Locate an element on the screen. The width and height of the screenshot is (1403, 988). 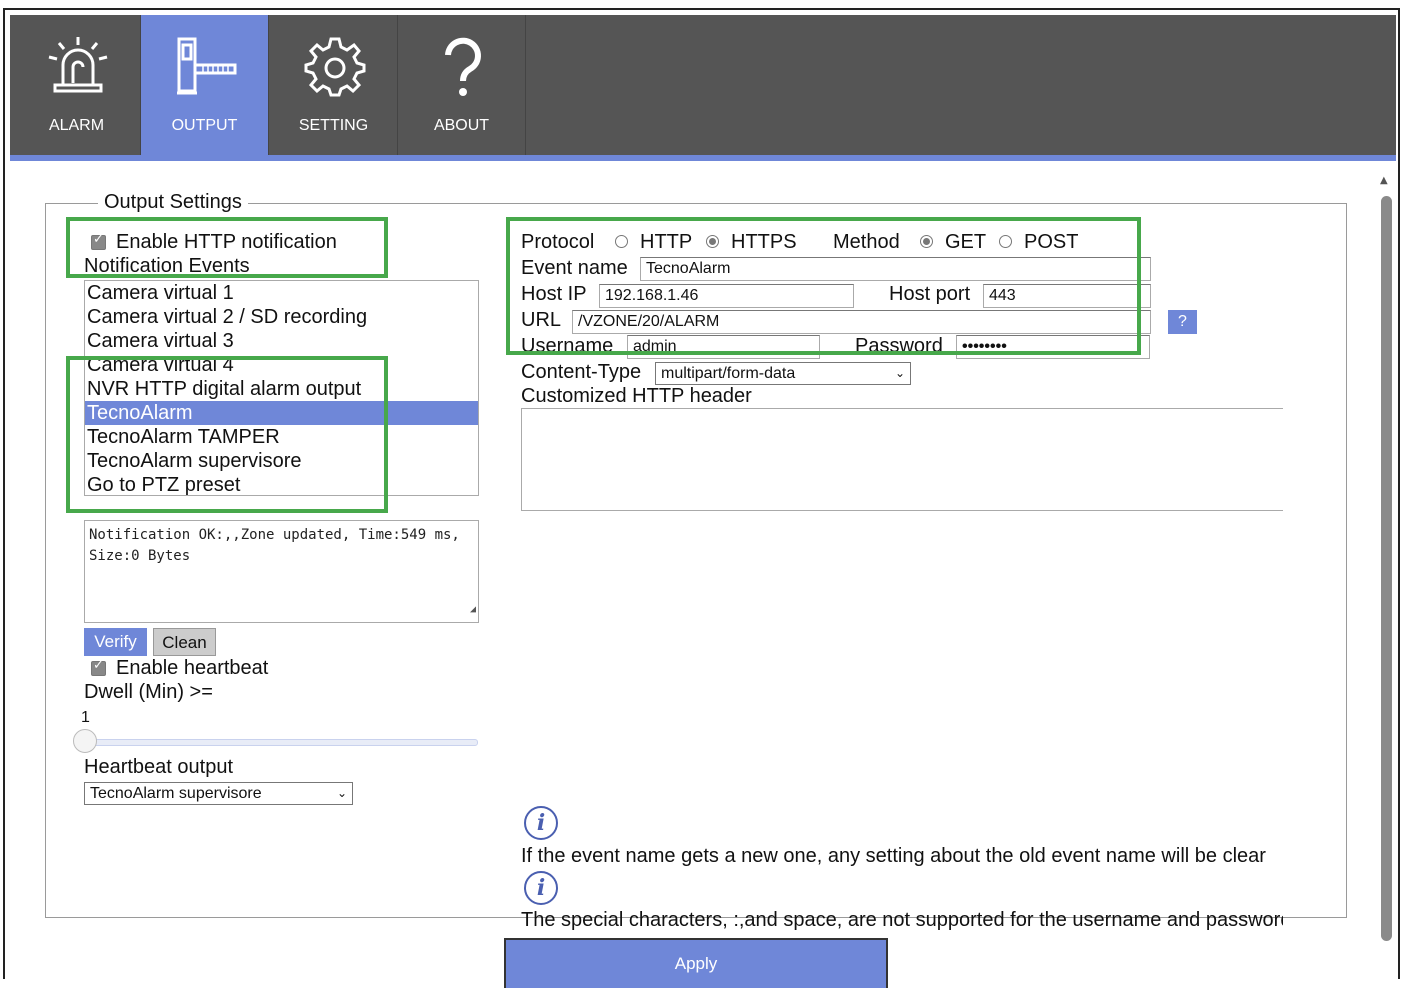
siren-icon is located at coordinates (78, 65).